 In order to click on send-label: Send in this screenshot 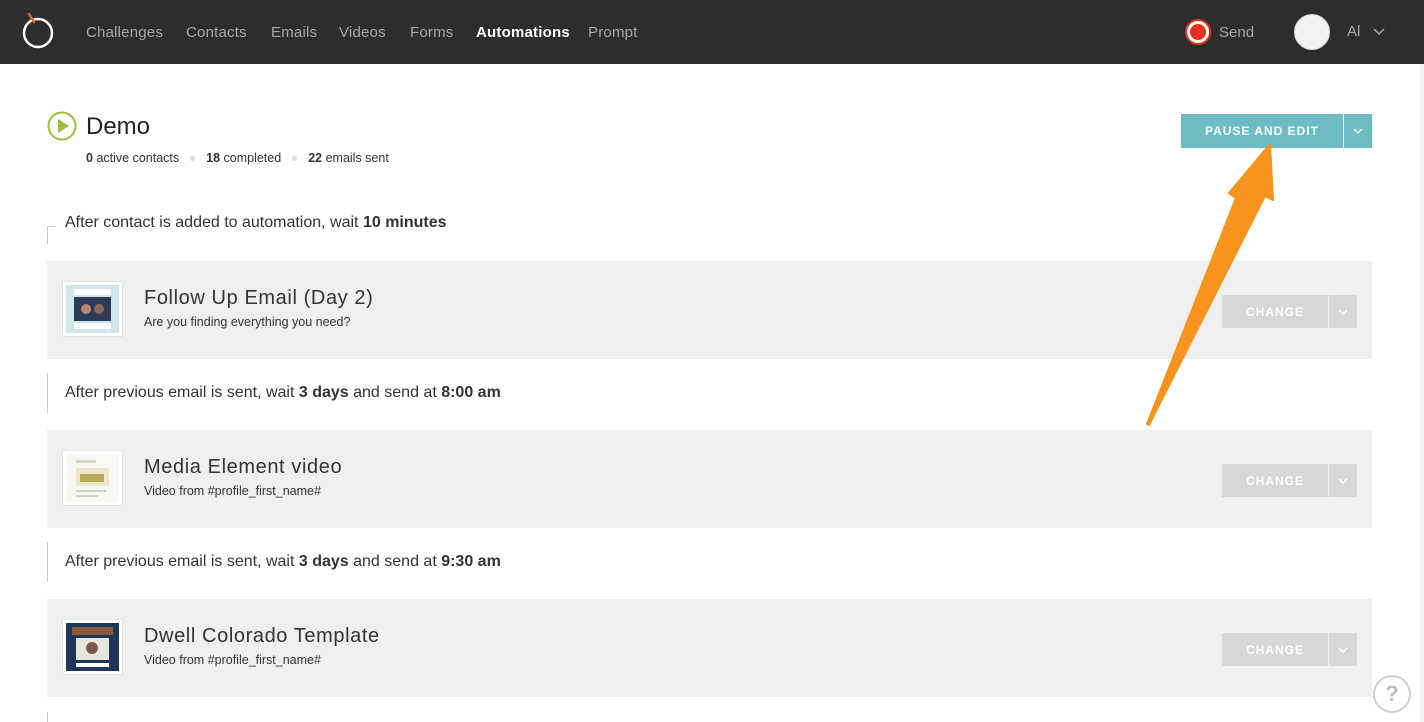, I will do `click(1237, 32)`.